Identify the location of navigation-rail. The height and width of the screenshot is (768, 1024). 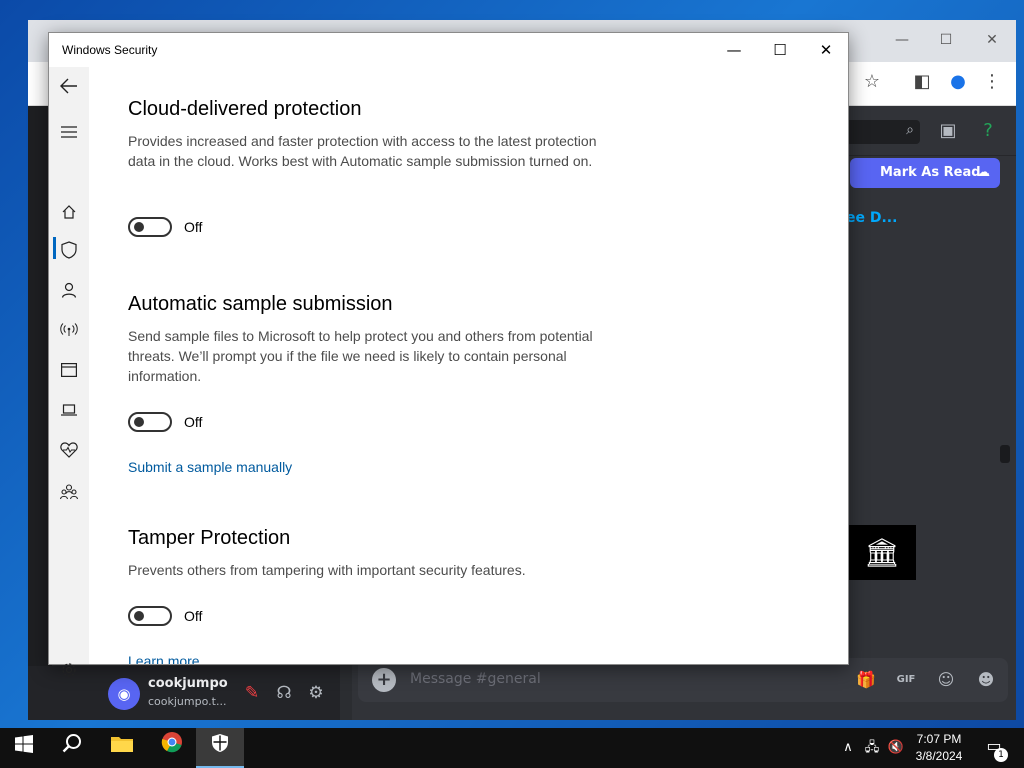
(69, 372).